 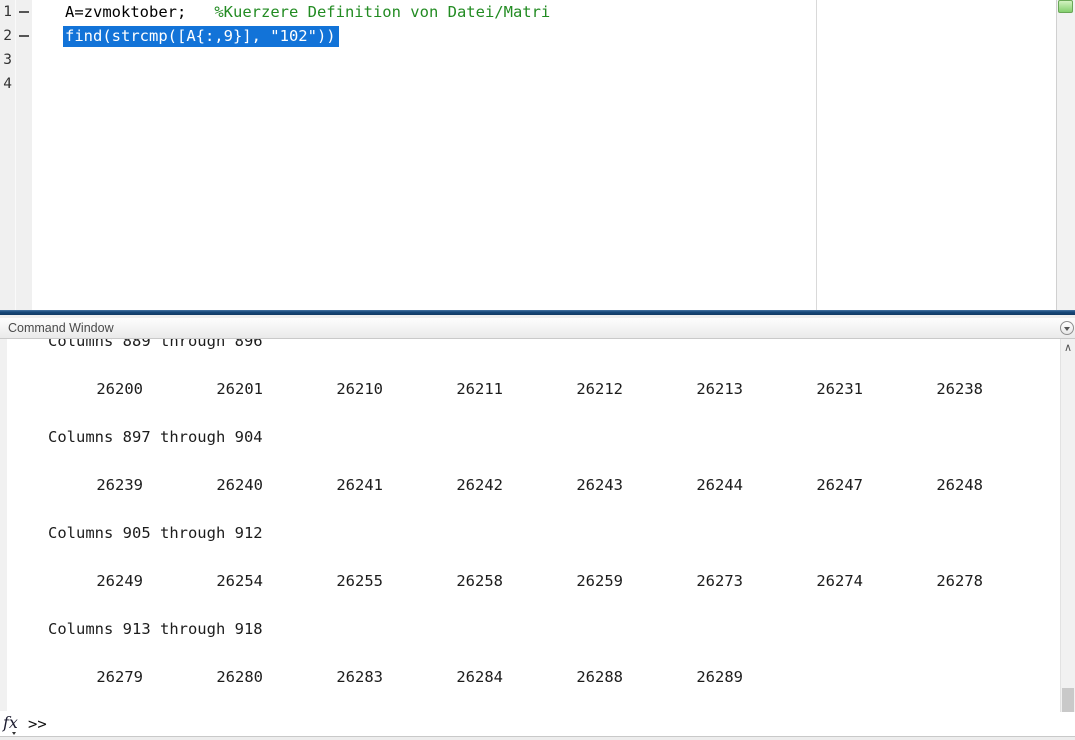 I want to click on output-value: 26255, so click(x=359, y=581).